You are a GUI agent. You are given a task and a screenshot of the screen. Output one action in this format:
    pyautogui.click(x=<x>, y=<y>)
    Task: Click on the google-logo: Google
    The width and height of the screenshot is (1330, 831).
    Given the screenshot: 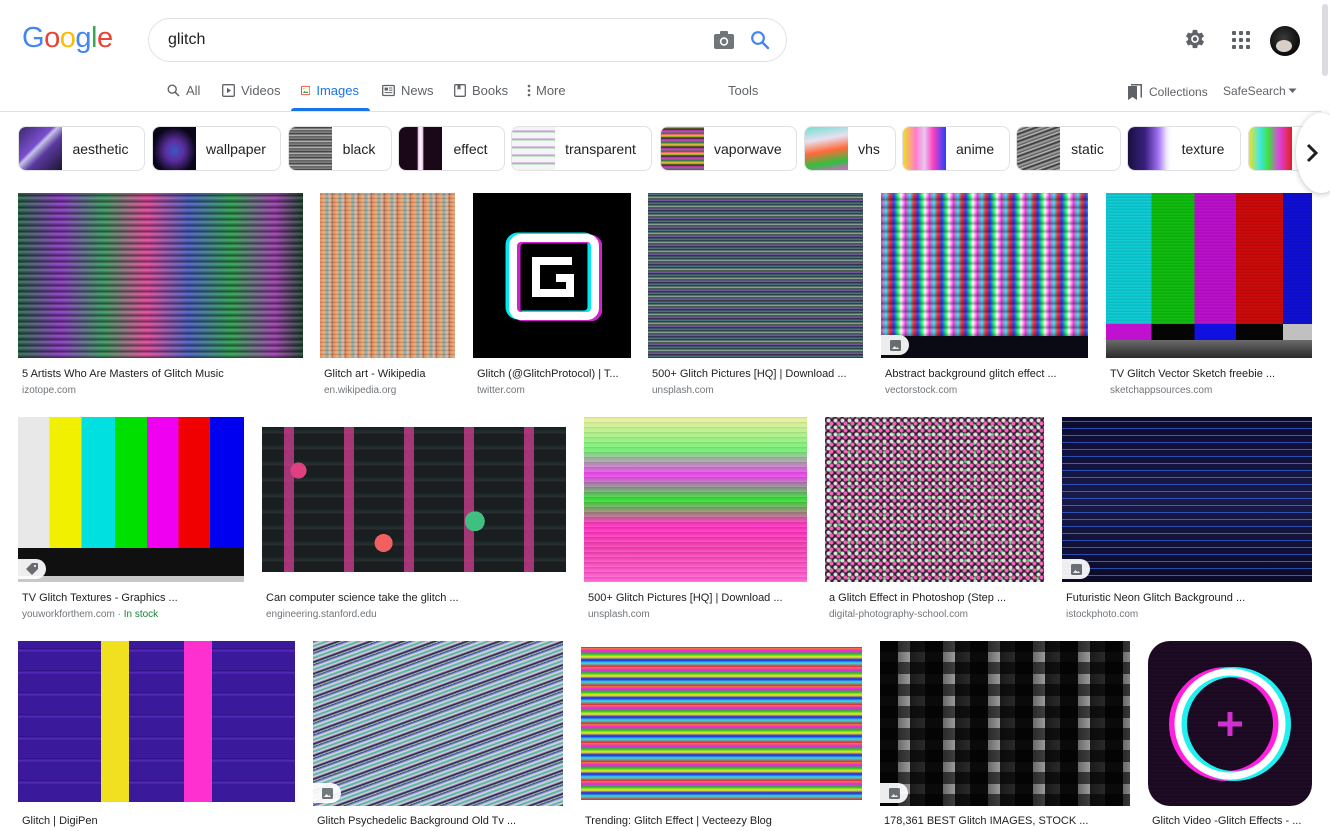 What is the action you would take?
    pyautogui.click(x=67, y=38)
    